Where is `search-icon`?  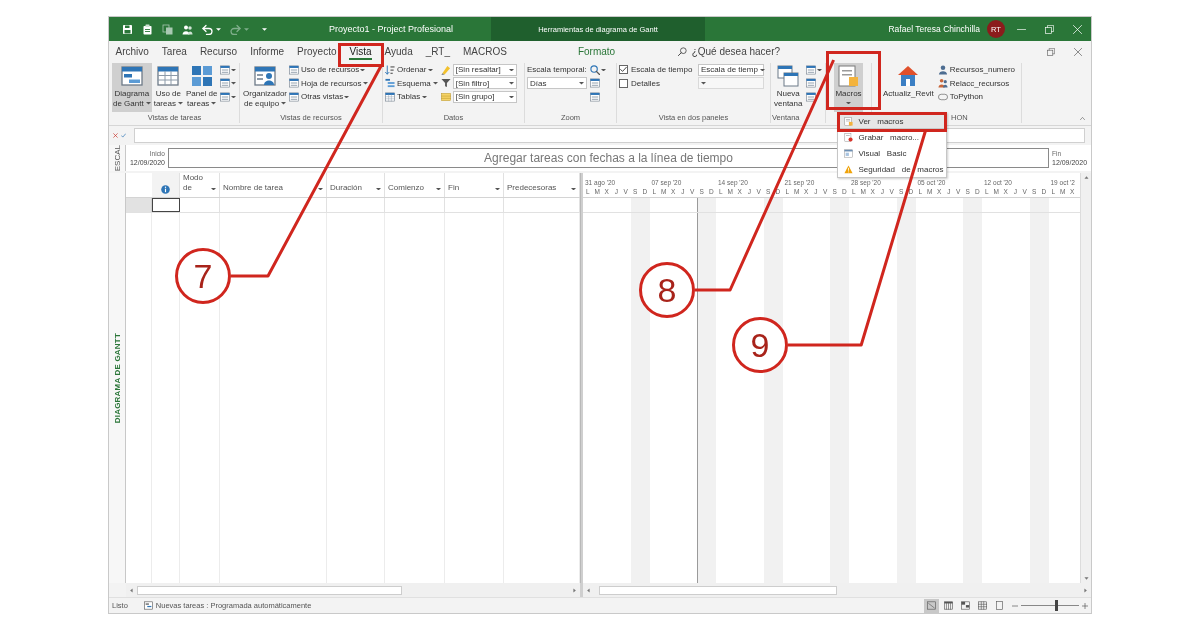
search-icon is located at coordinates (682, 51).